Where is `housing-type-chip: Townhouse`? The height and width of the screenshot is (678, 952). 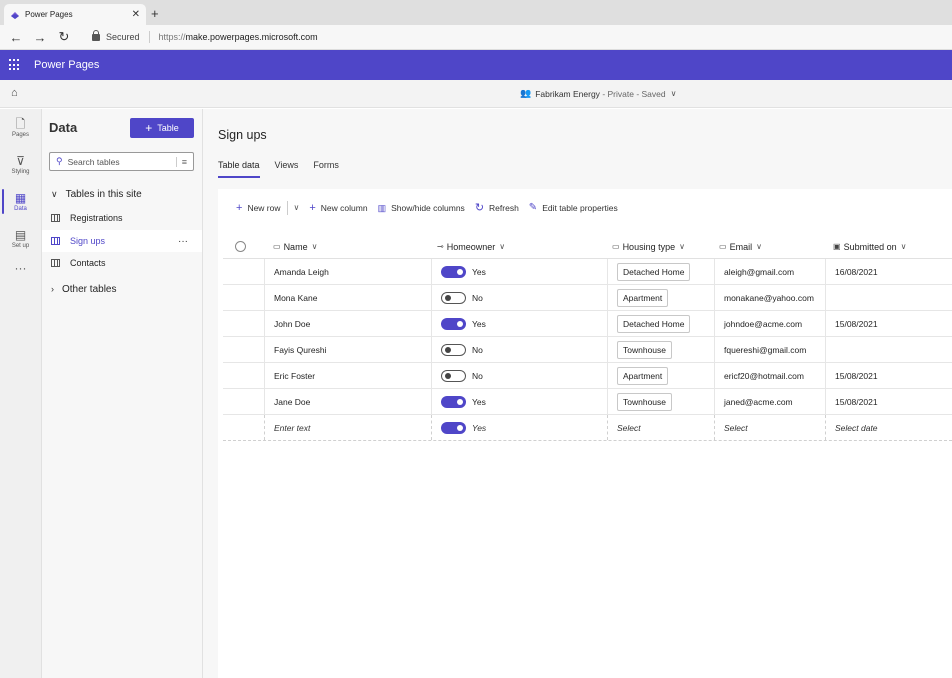
housing-type-chip: Townhouse is located at coordinates (645, 349).